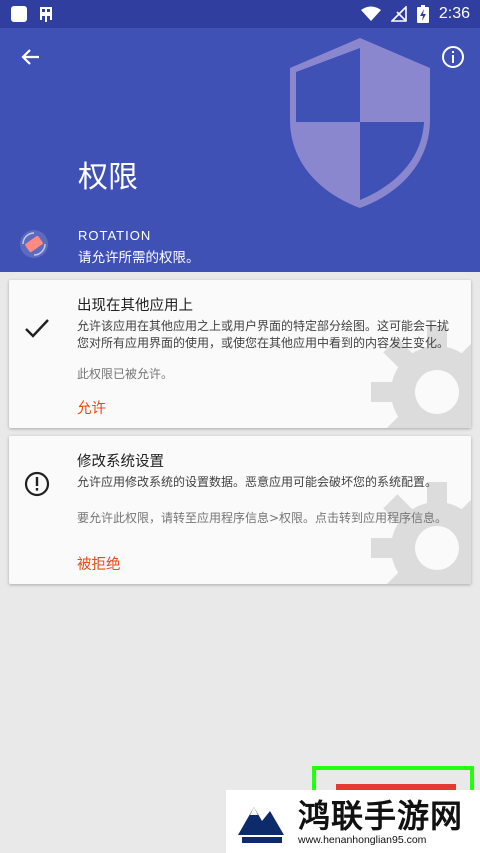 Image resolution: width=480 pixels, height=853 pixels. I want to click on arrow-back-icon, so click(30, 57).